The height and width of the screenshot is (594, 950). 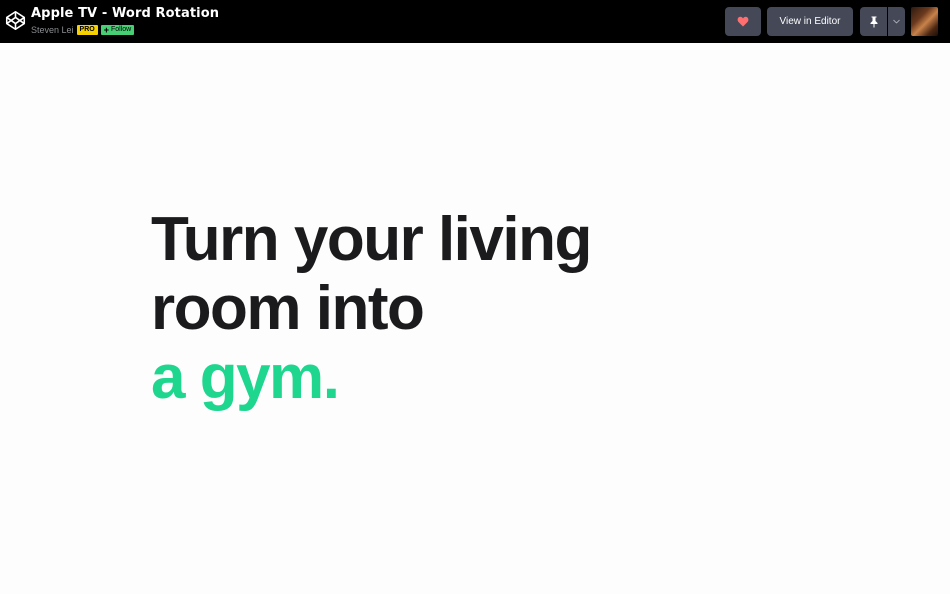 I want to click on pin-icon, so click(x=873, y=21).